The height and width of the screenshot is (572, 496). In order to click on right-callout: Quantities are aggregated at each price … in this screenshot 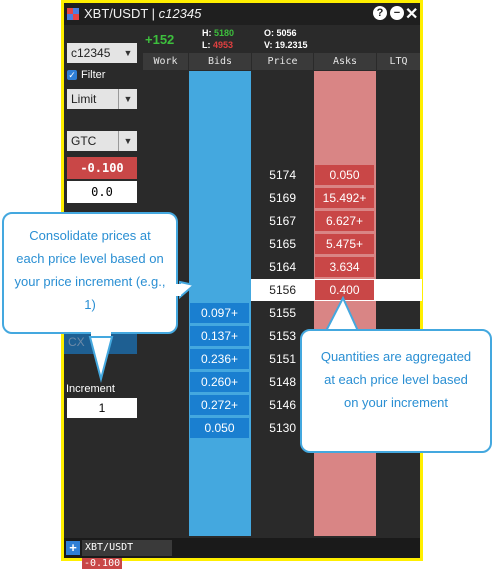, I will do `click(396, 391)`.